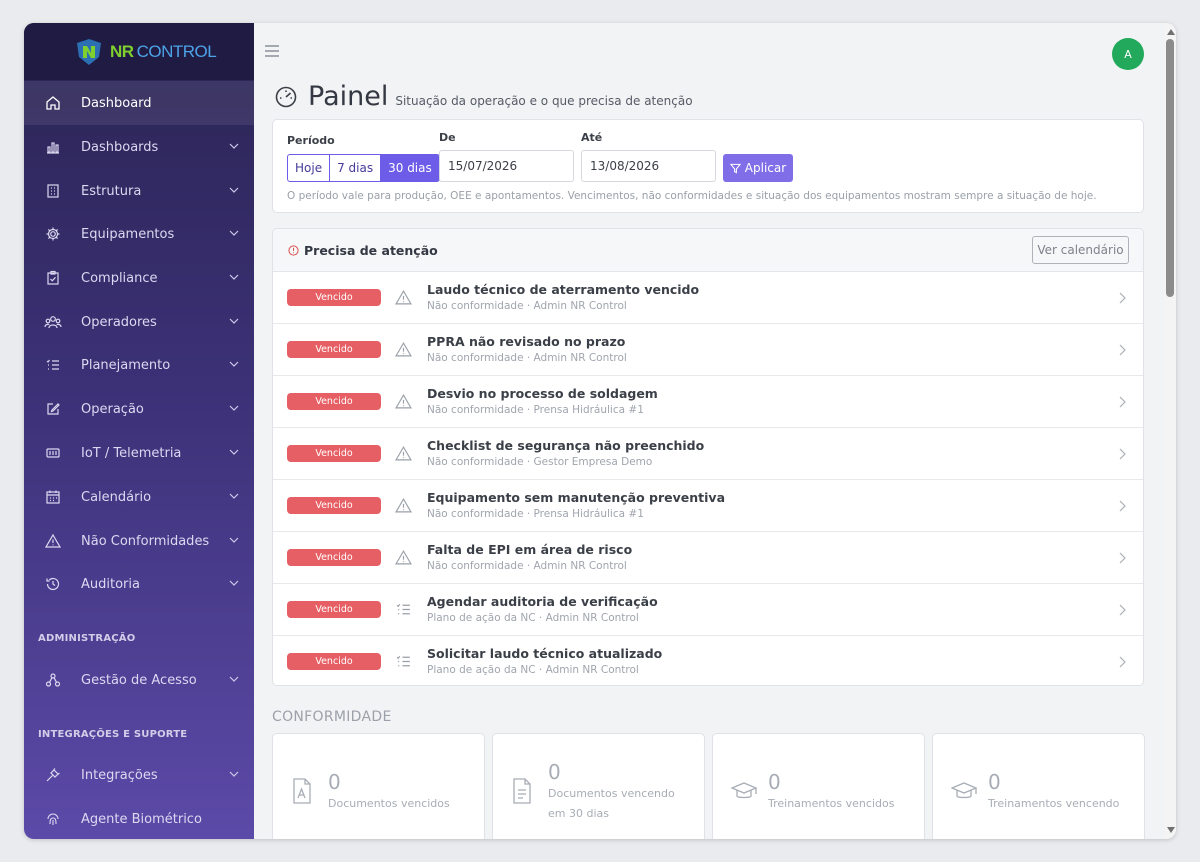  What do you see at coordinates (348, 96) in the screenshot?
I see `page-title: Painel` at bounding box center [348, 96].